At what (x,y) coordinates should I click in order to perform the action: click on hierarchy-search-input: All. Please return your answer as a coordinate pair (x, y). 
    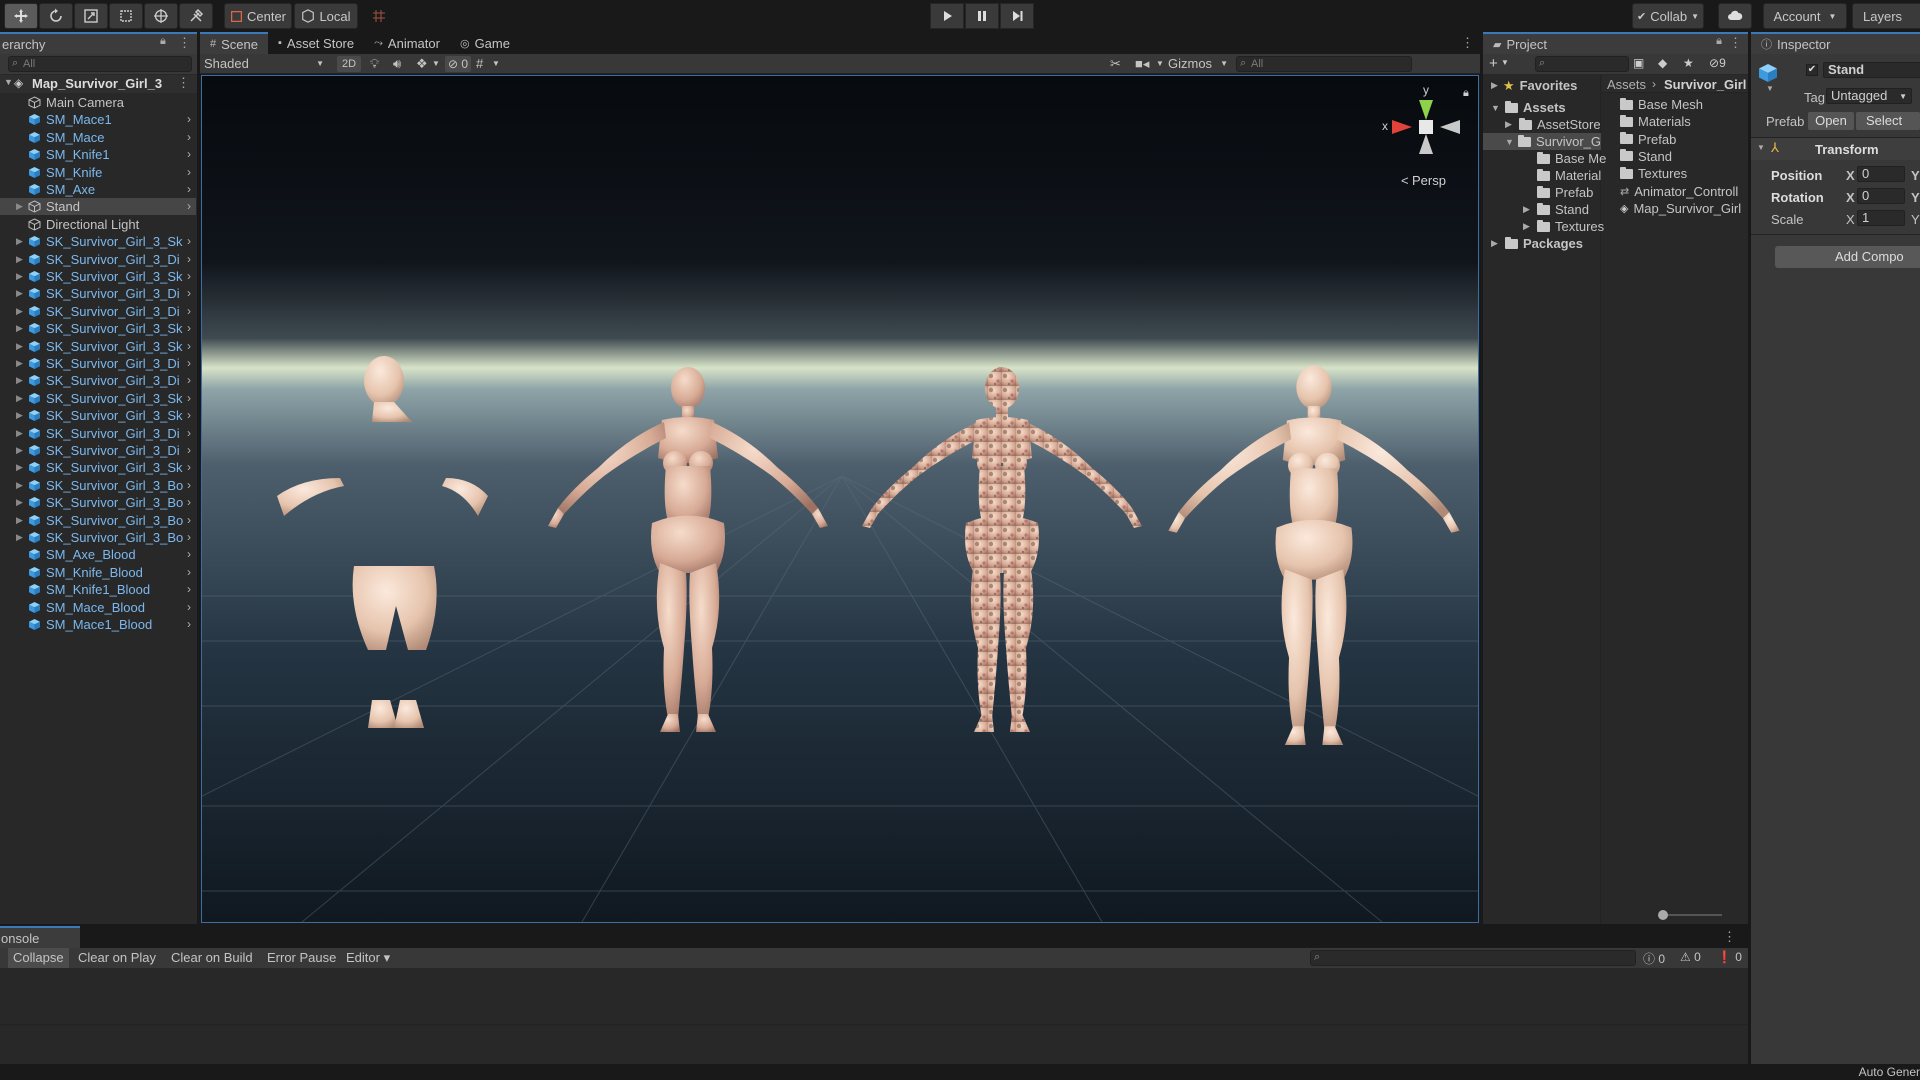
    Looking at the image, I should click on (100, 64).